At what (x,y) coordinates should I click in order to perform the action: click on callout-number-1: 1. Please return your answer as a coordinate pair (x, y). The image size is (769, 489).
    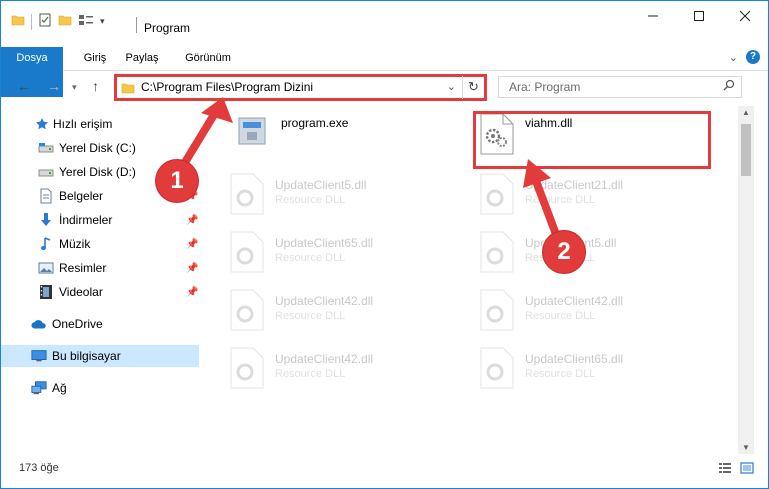
    Looking at the image, I should click on (177, 181).